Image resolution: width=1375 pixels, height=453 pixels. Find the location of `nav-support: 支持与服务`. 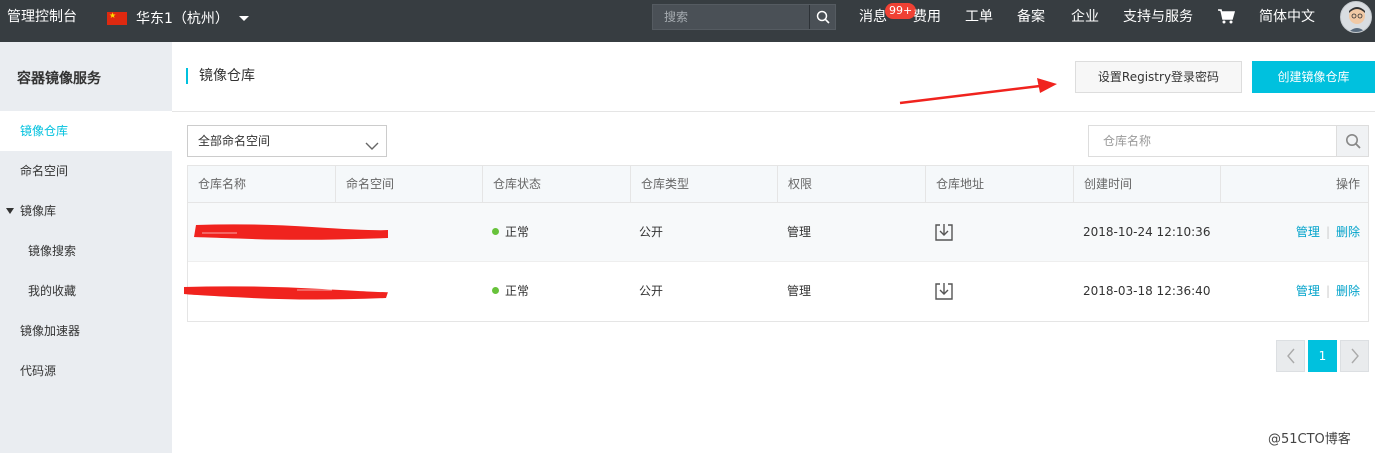

nav-support: 支持与服务 is located at coordinates (1158, 17).